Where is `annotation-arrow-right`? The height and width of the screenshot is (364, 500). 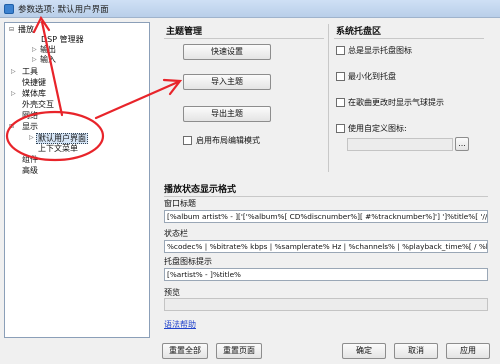 annotation-arrow-right is located at coordinates (137, 100).